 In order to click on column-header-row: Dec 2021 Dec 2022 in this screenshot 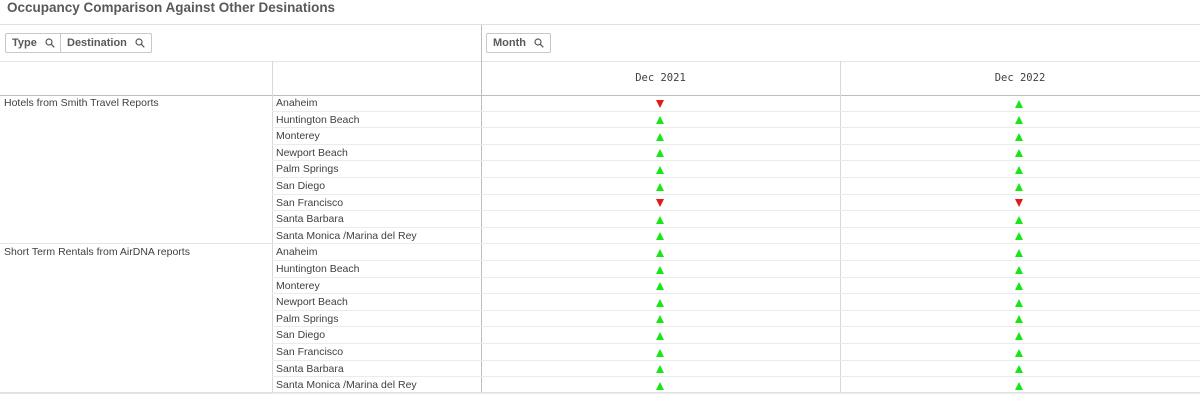, I will do `click(600, 78)`.